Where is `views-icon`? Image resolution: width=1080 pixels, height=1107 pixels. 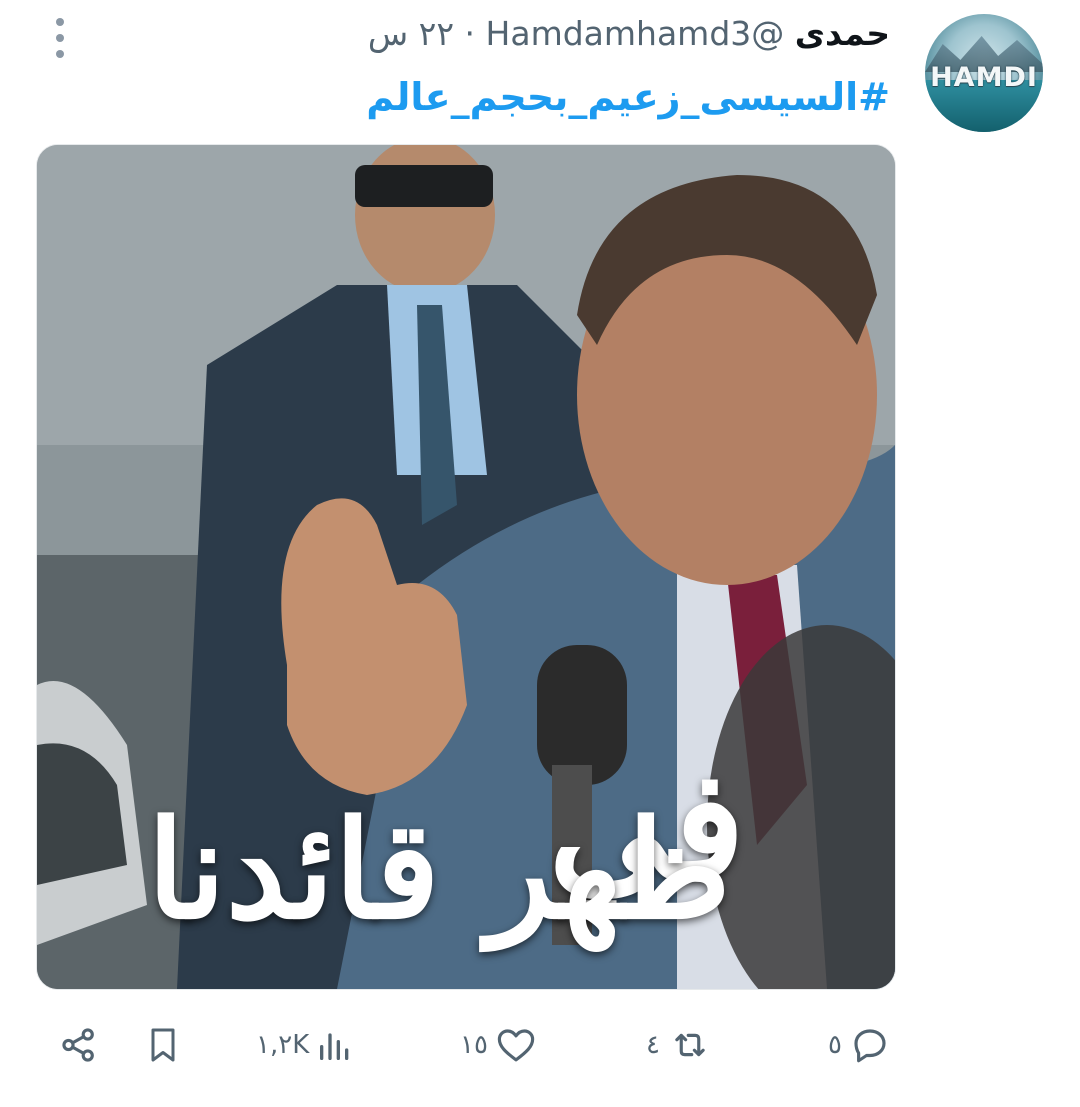
views-icon is located at coordinates (334, 1046).